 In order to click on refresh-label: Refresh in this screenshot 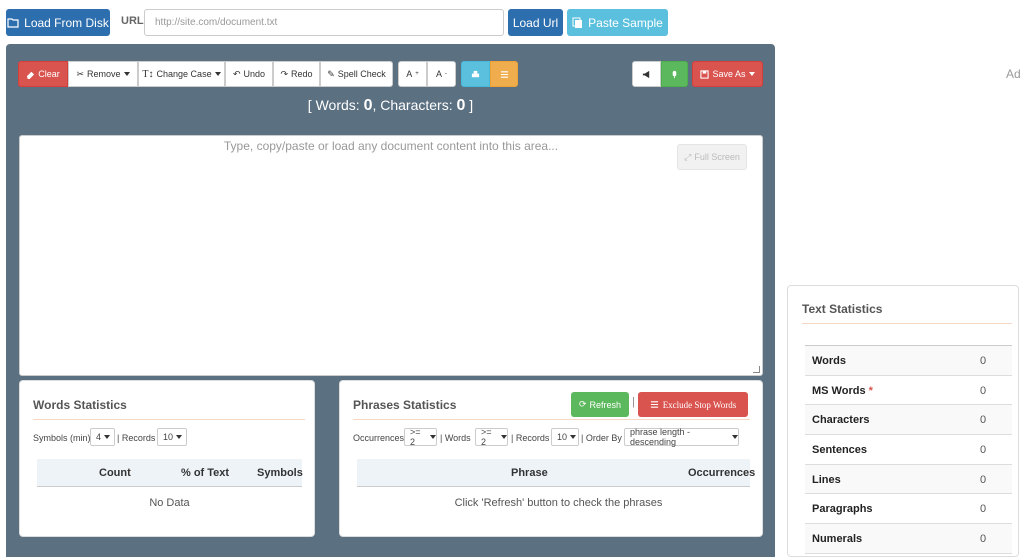, I will do `click(605, 404)`.